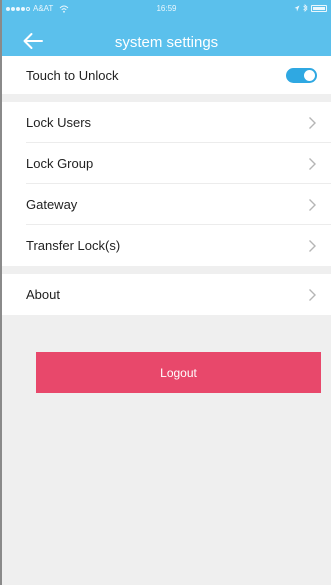 The height and width of the screenshot is (585, 331). I want to click on location-icon, so click(297, 8).